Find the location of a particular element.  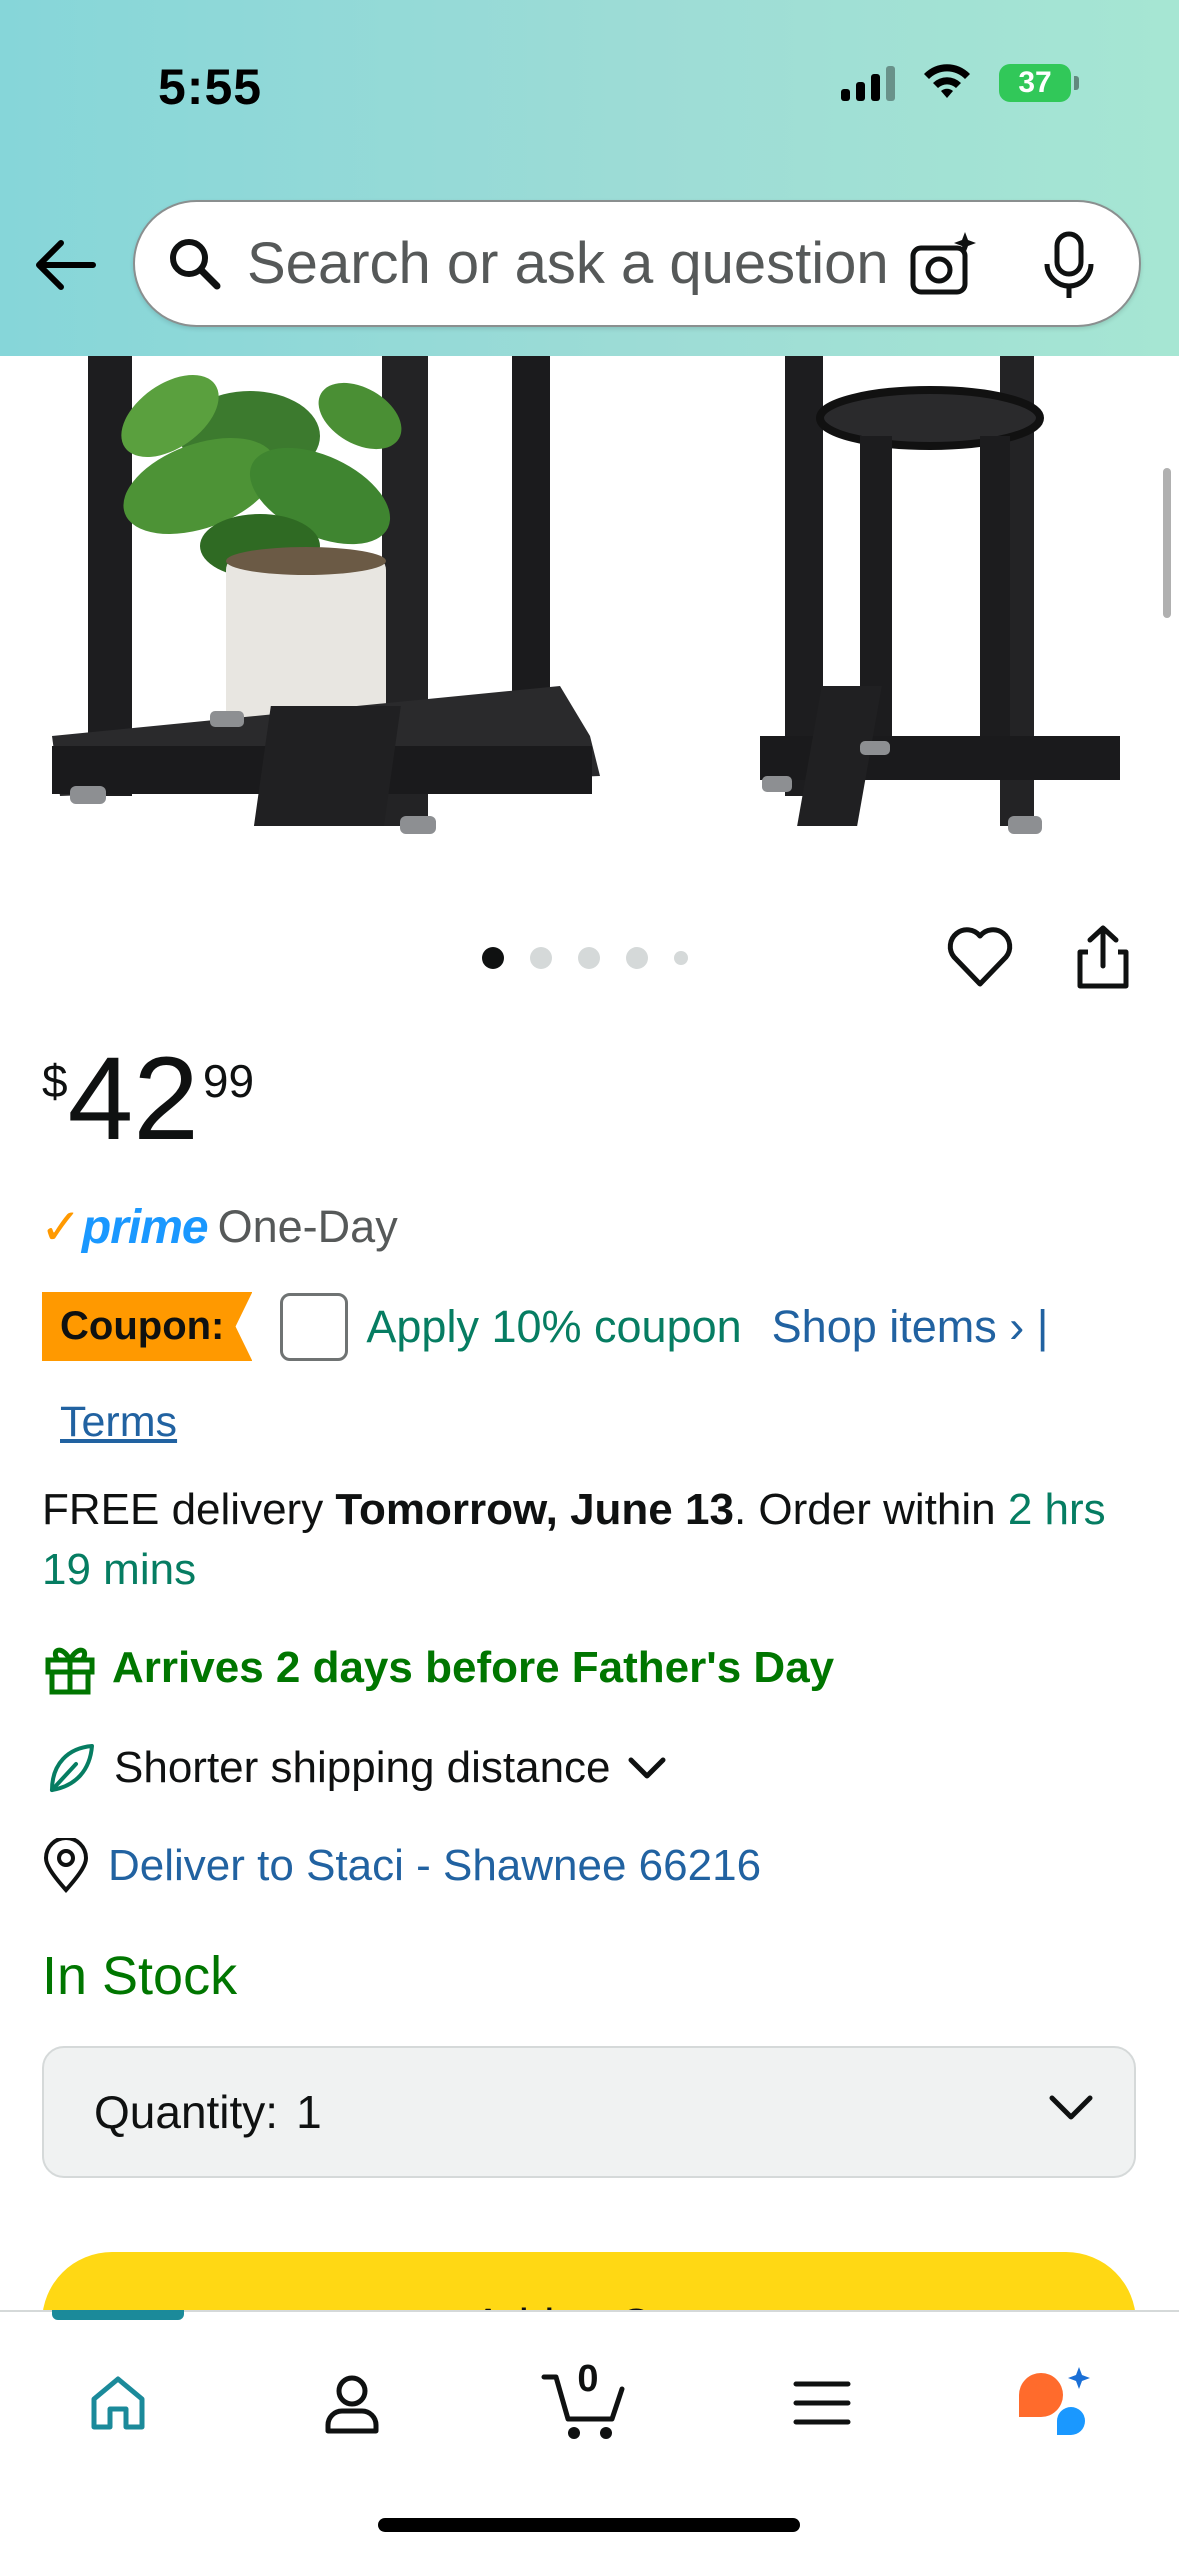

nav-rufus-assistant is located at coordinates (1055, 2403).